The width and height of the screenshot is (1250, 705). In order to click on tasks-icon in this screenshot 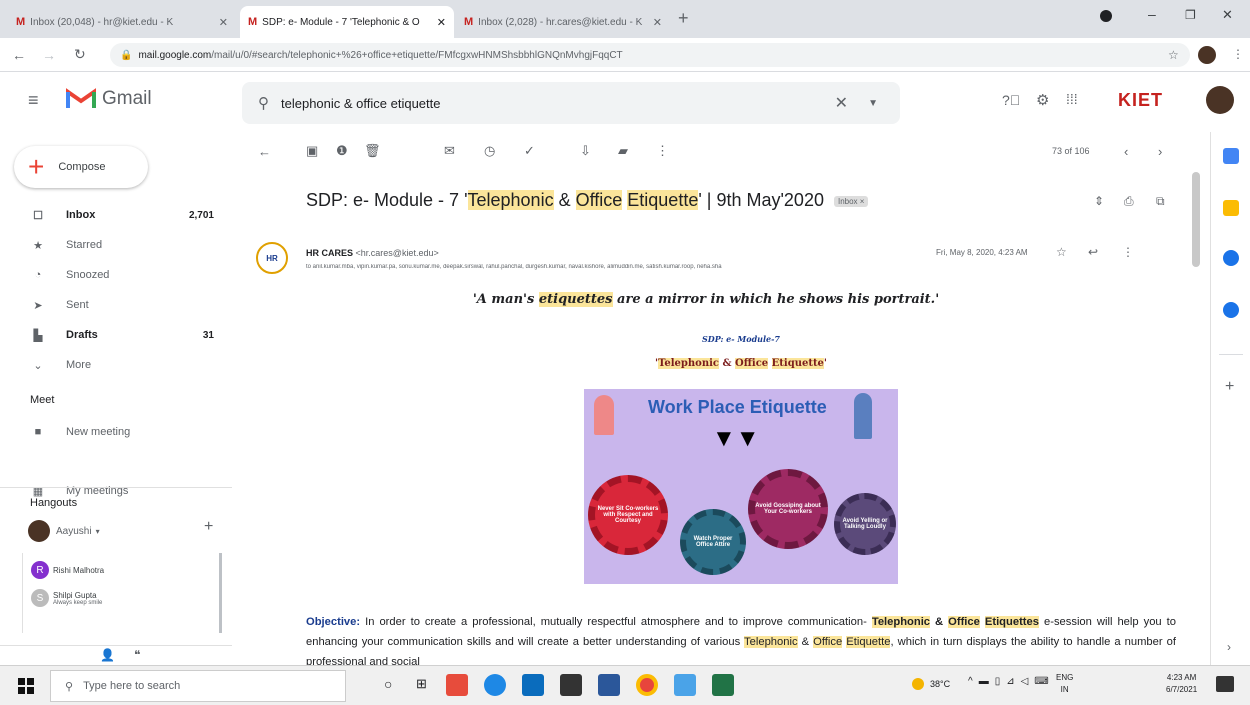, I will do `click(1231, 258)`.